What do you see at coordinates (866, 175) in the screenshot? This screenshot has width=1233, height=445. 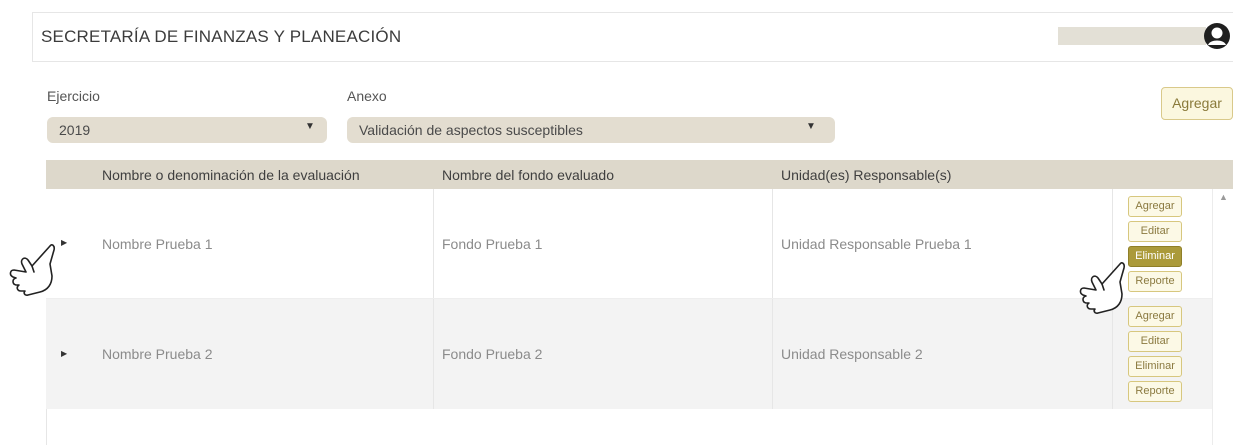 I see `column-header-unidad: Unidad(es) Responsable(s)` at bounding box center [866, 175].